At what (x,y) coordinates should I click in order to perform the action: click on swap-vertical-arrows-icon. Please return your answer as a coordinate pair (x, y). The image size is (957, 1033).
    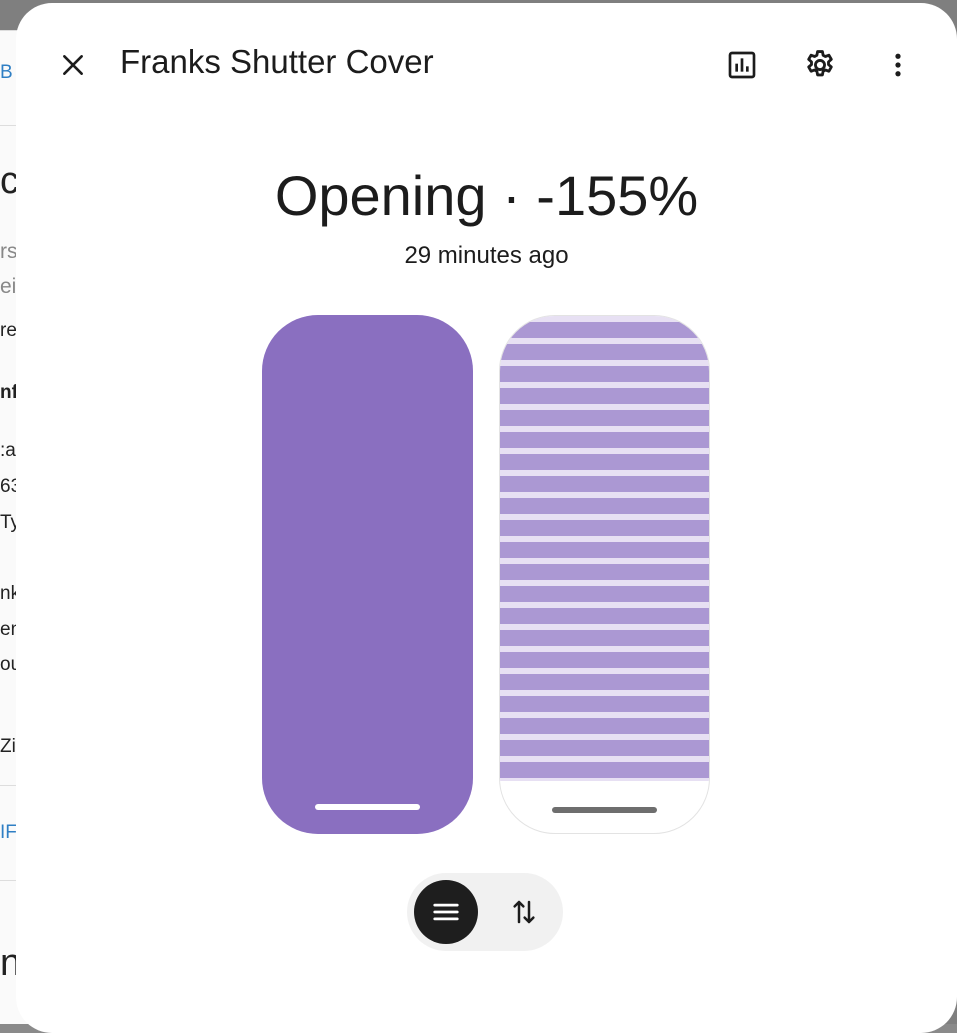
    Looking at the image, I should click on (524, 912).